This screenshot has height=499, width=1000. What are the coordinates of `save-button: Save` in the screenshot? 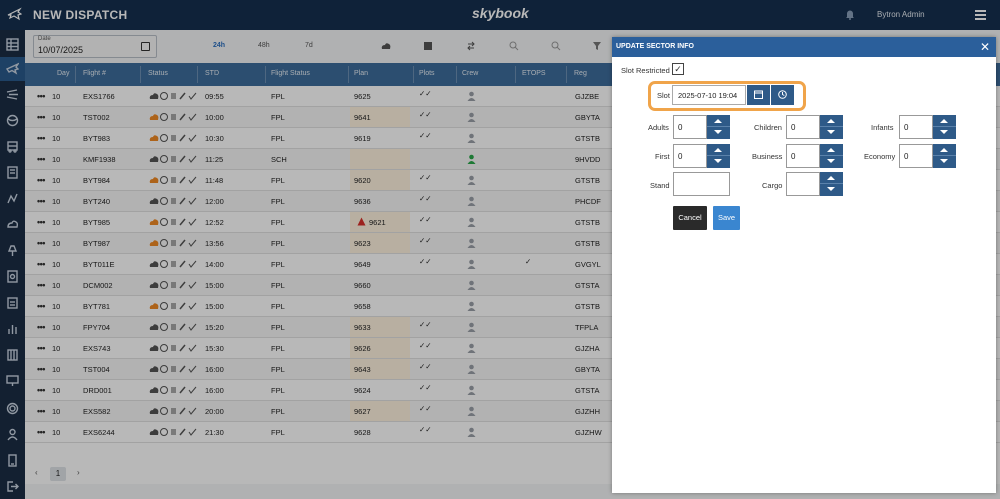 It's located at (726, 218).